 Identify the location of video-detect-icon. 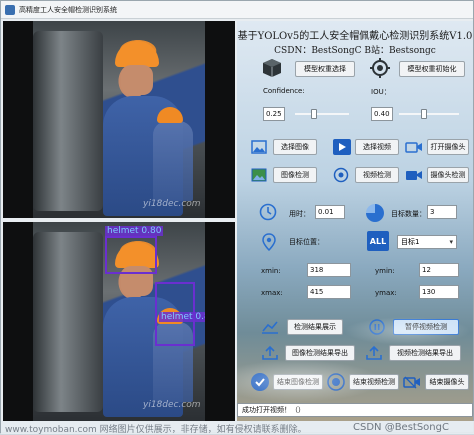
(341, 175).